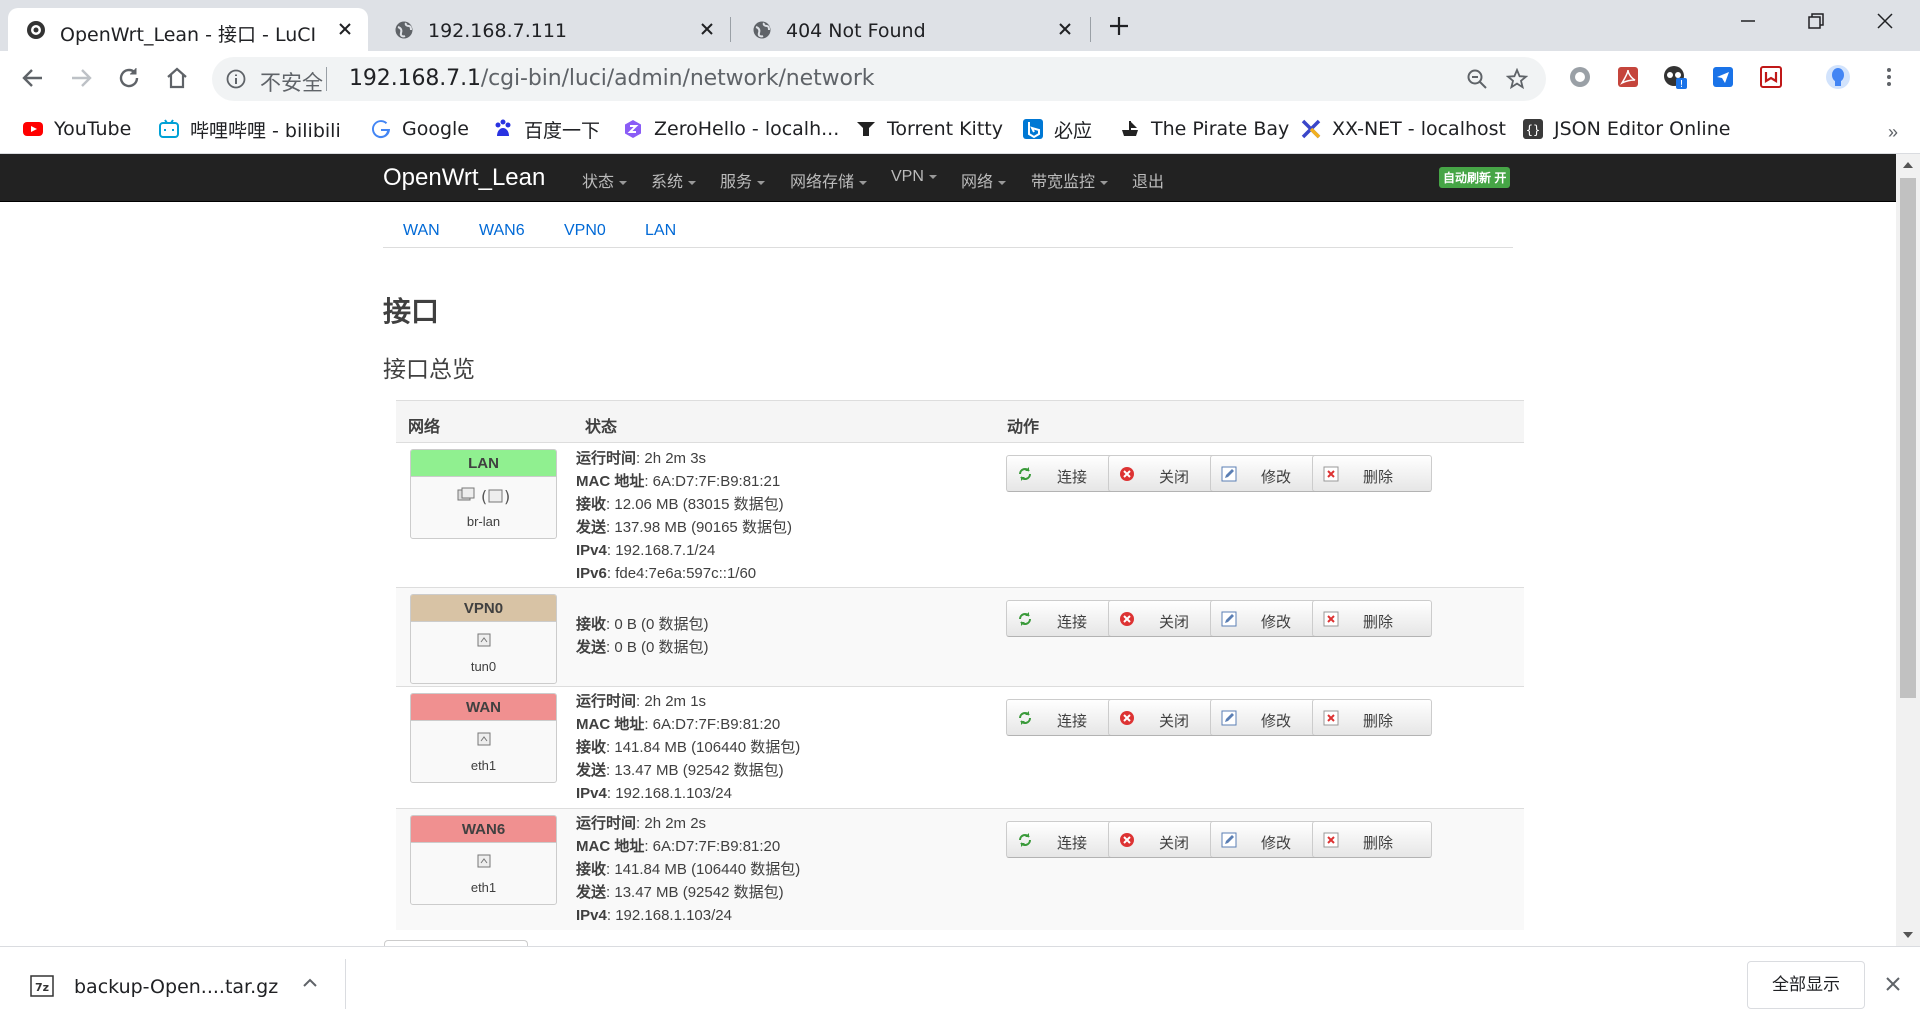 The height and width of the screenshot is (1020, 1920). Describe the element at coordinates (1885, 21) in the screenshot. I see `window-close-icon` at that location.